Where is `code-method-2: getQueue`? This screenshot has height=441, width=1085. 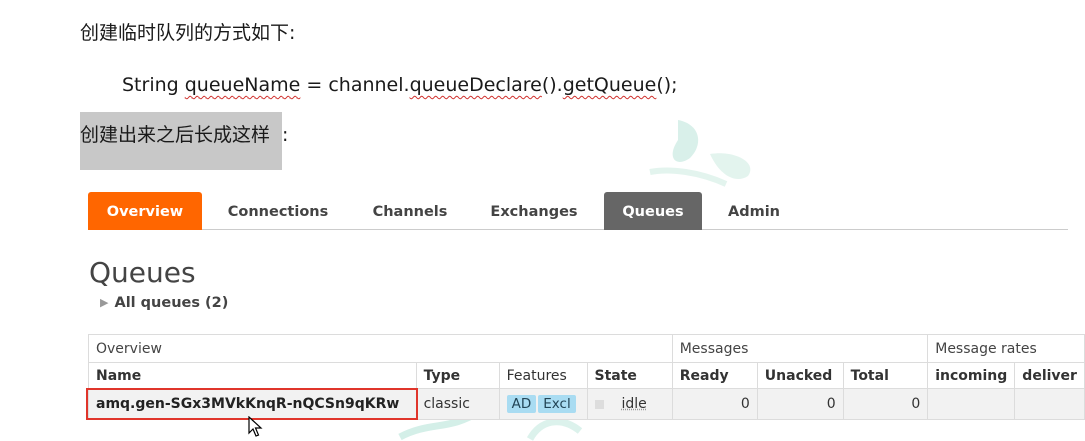 code-method-2: getQueue is located at coordinates (609, 85).